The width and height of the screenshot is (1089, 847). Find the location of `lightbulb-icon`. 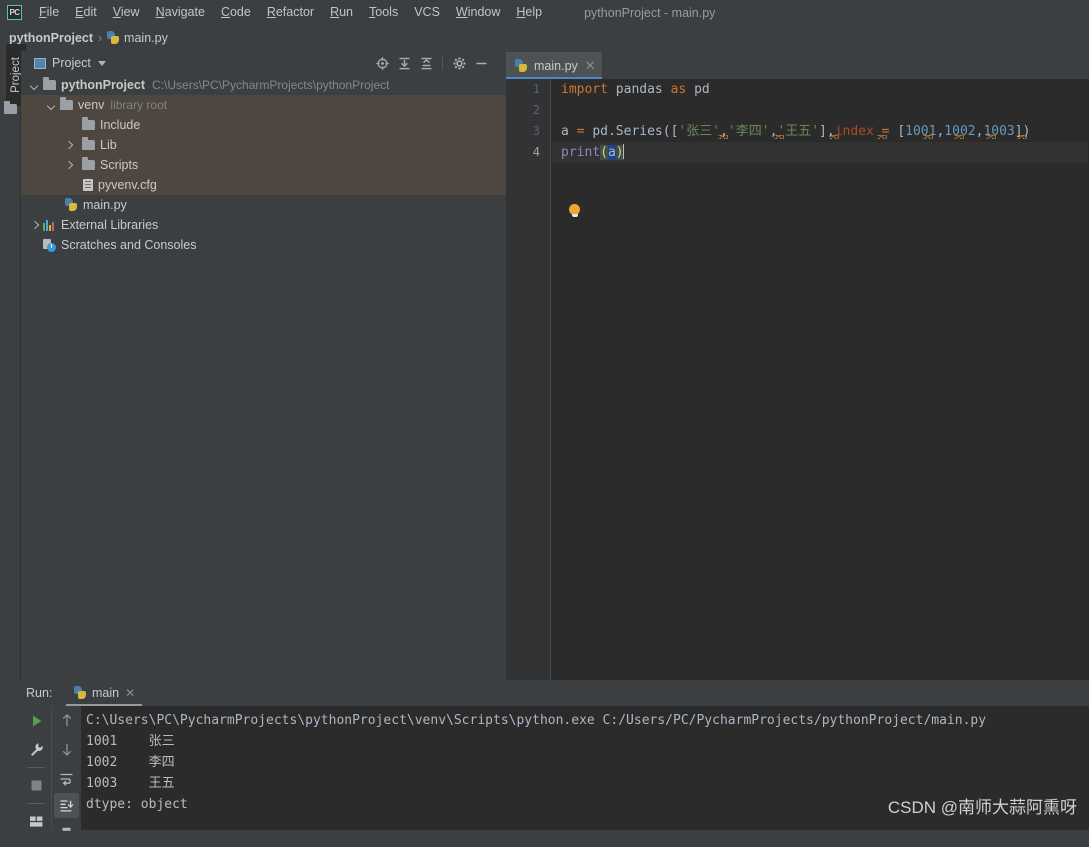

lightbulb-icon is located at coordinates (575, 211).